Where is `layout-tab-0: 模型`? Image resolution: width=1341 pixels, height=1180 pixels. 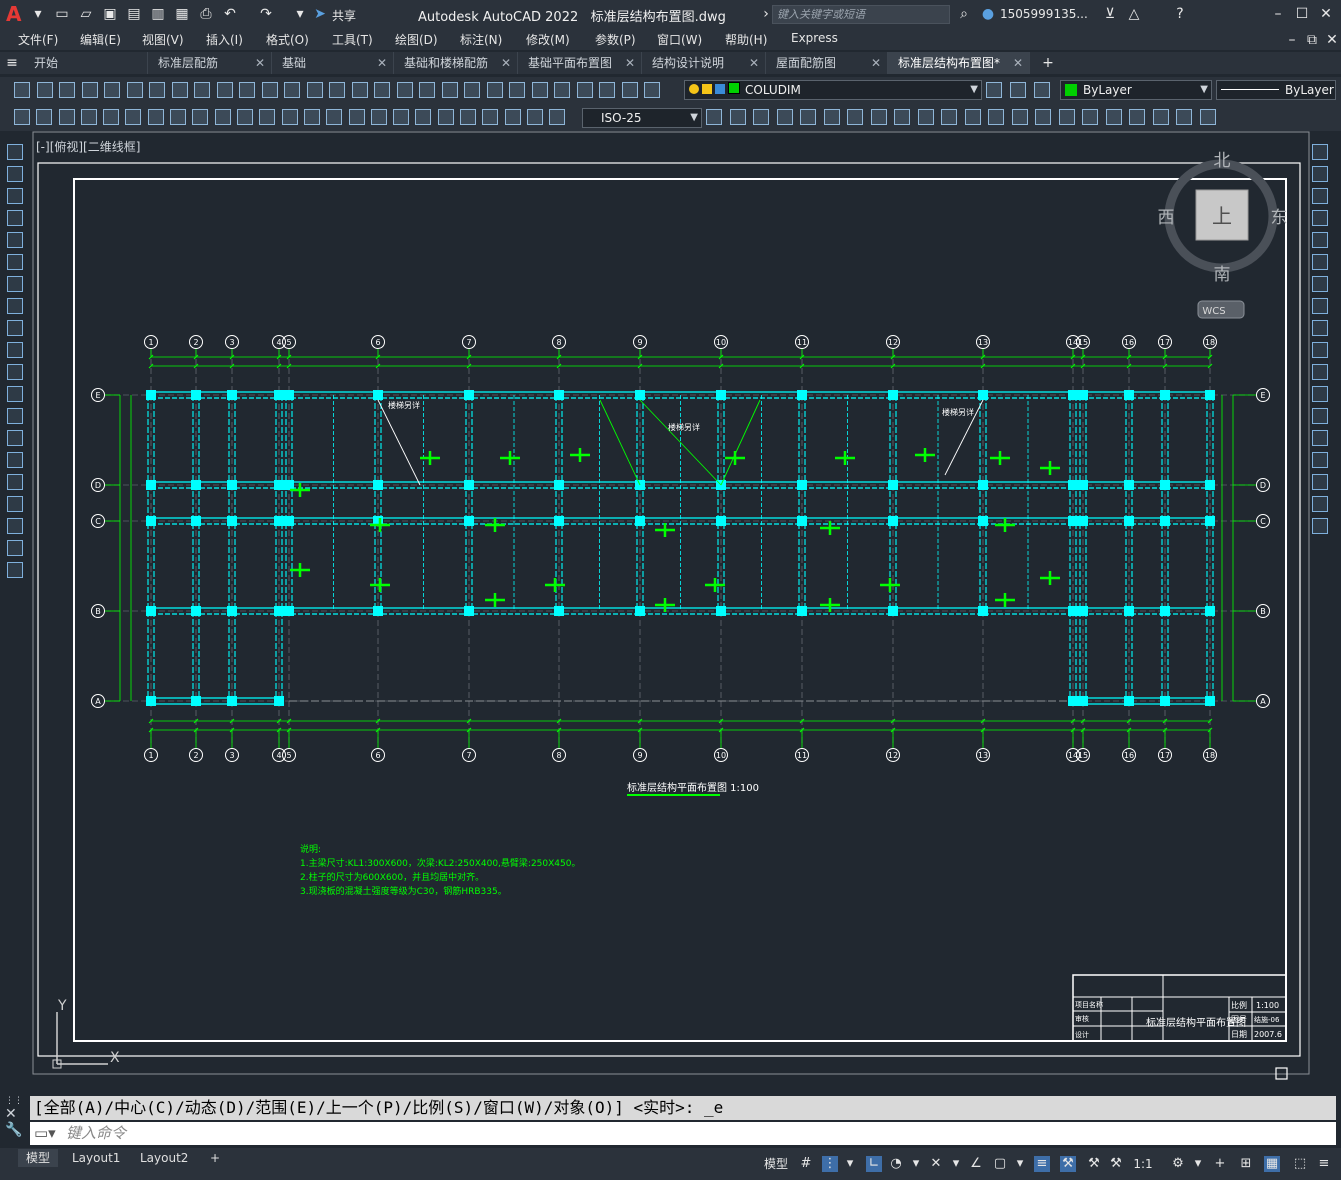 layout-tab-0: 模型 is located at coordinates (38, 1158).